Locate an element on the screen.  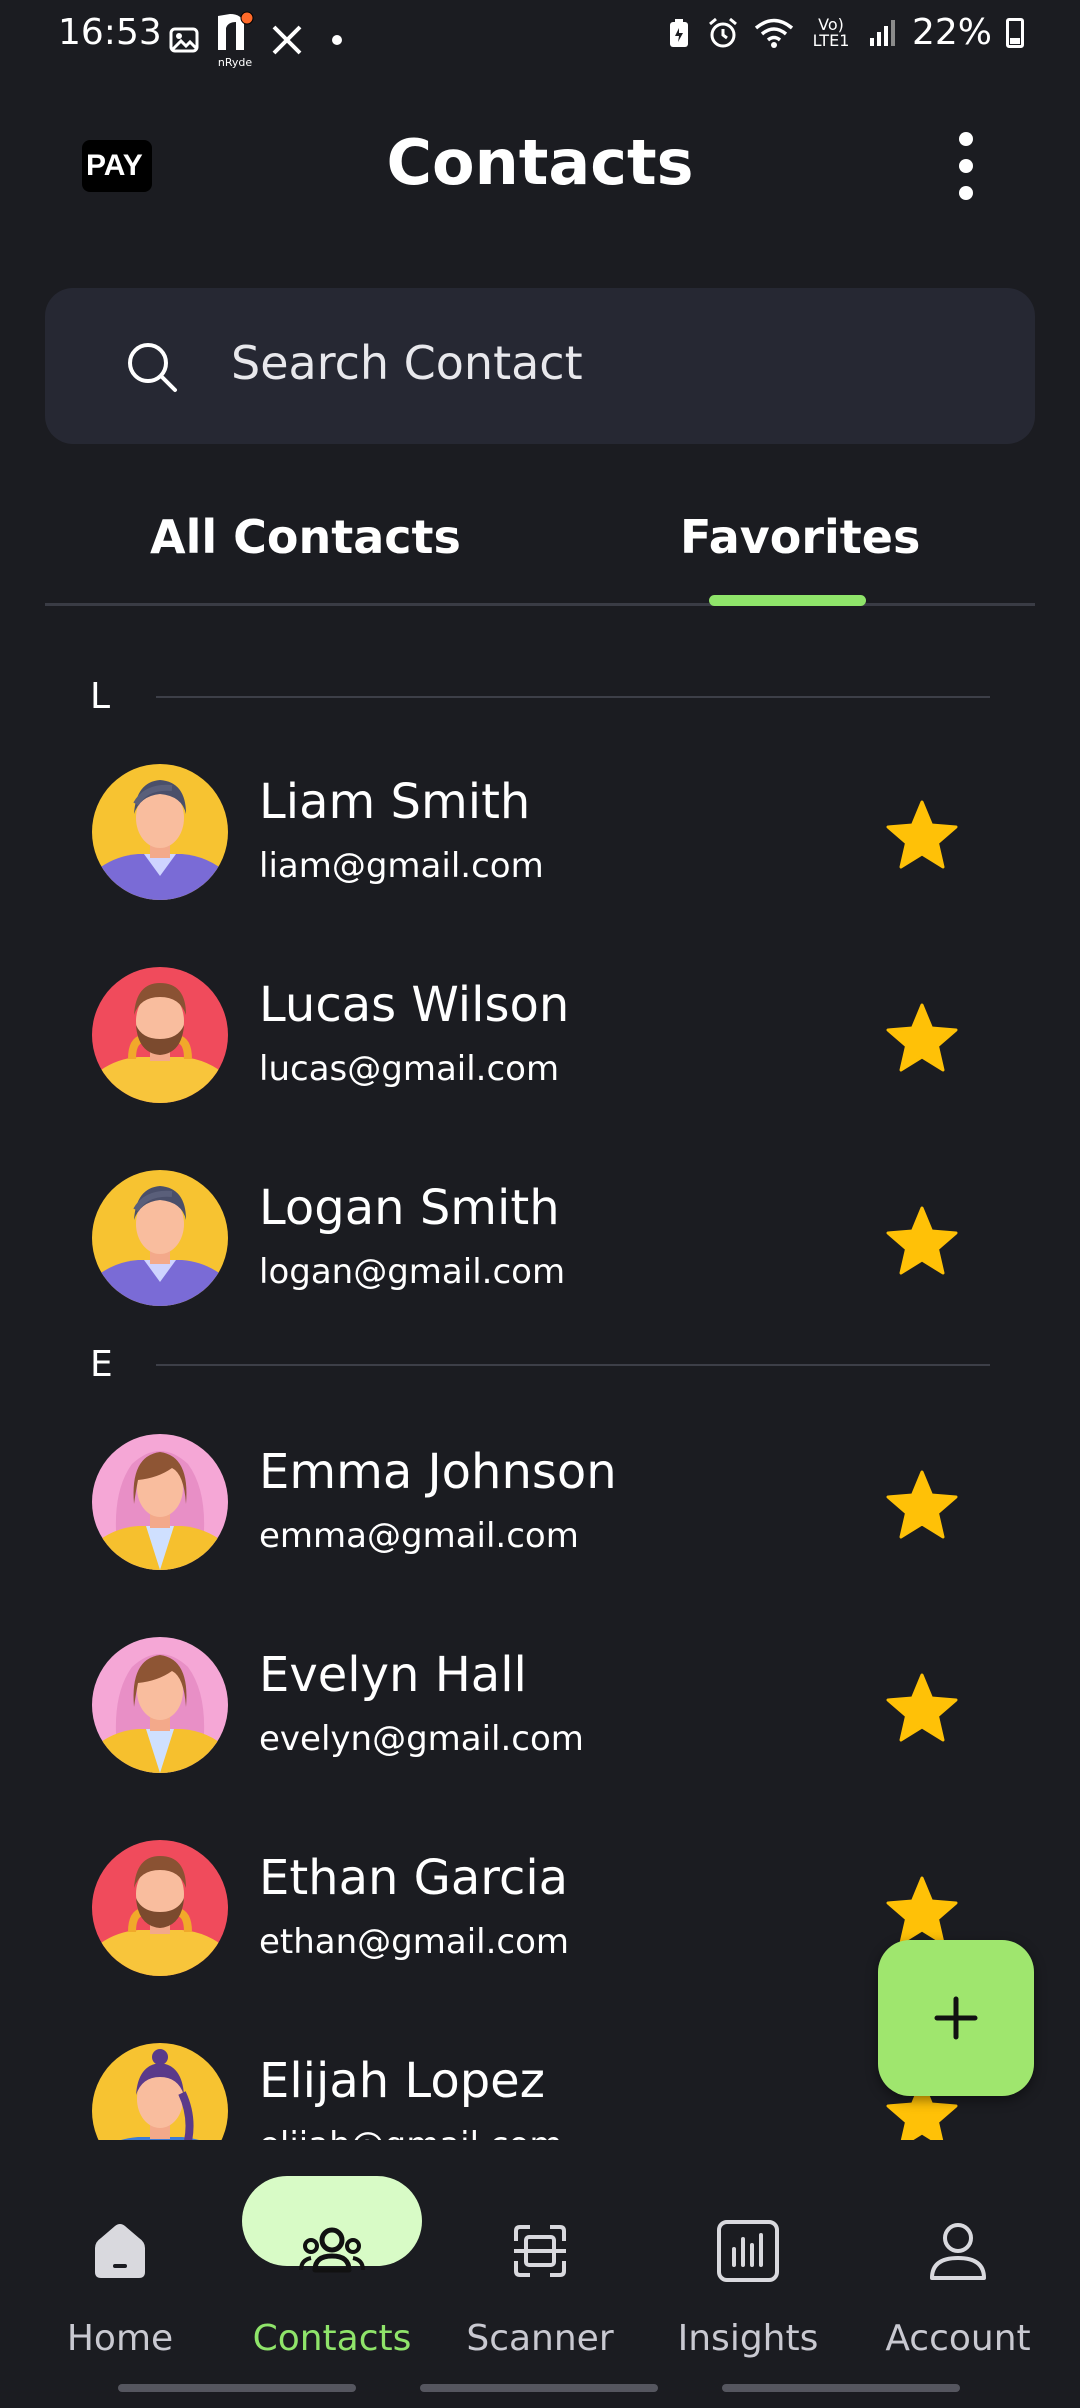
nav-contacts: Contacts is located at coordinates (332, 2275).